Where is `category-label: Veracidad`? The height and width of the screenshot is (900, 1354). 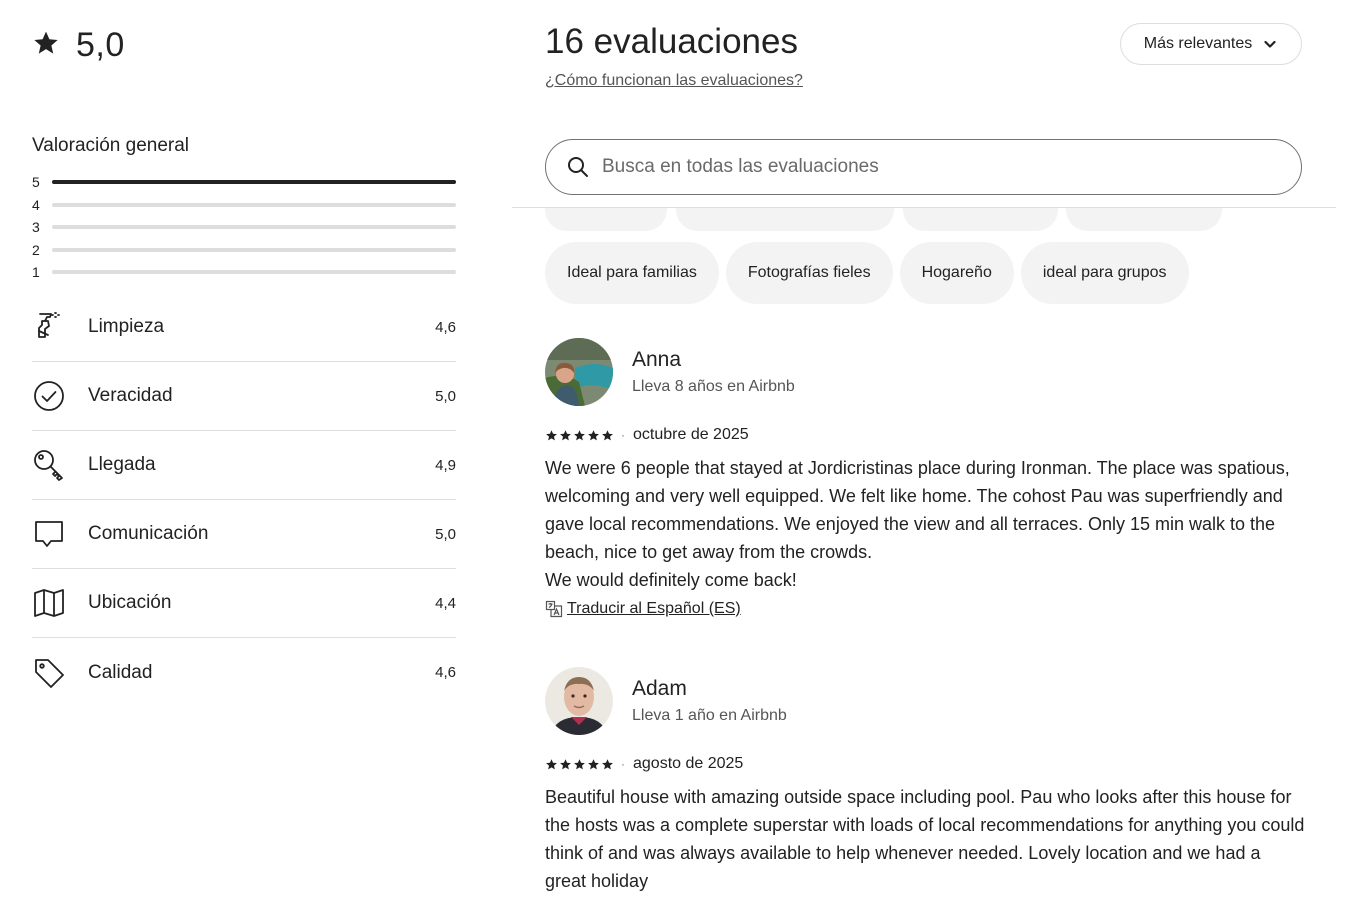
category-label: Veracidad is located at coordinates (130, 395).